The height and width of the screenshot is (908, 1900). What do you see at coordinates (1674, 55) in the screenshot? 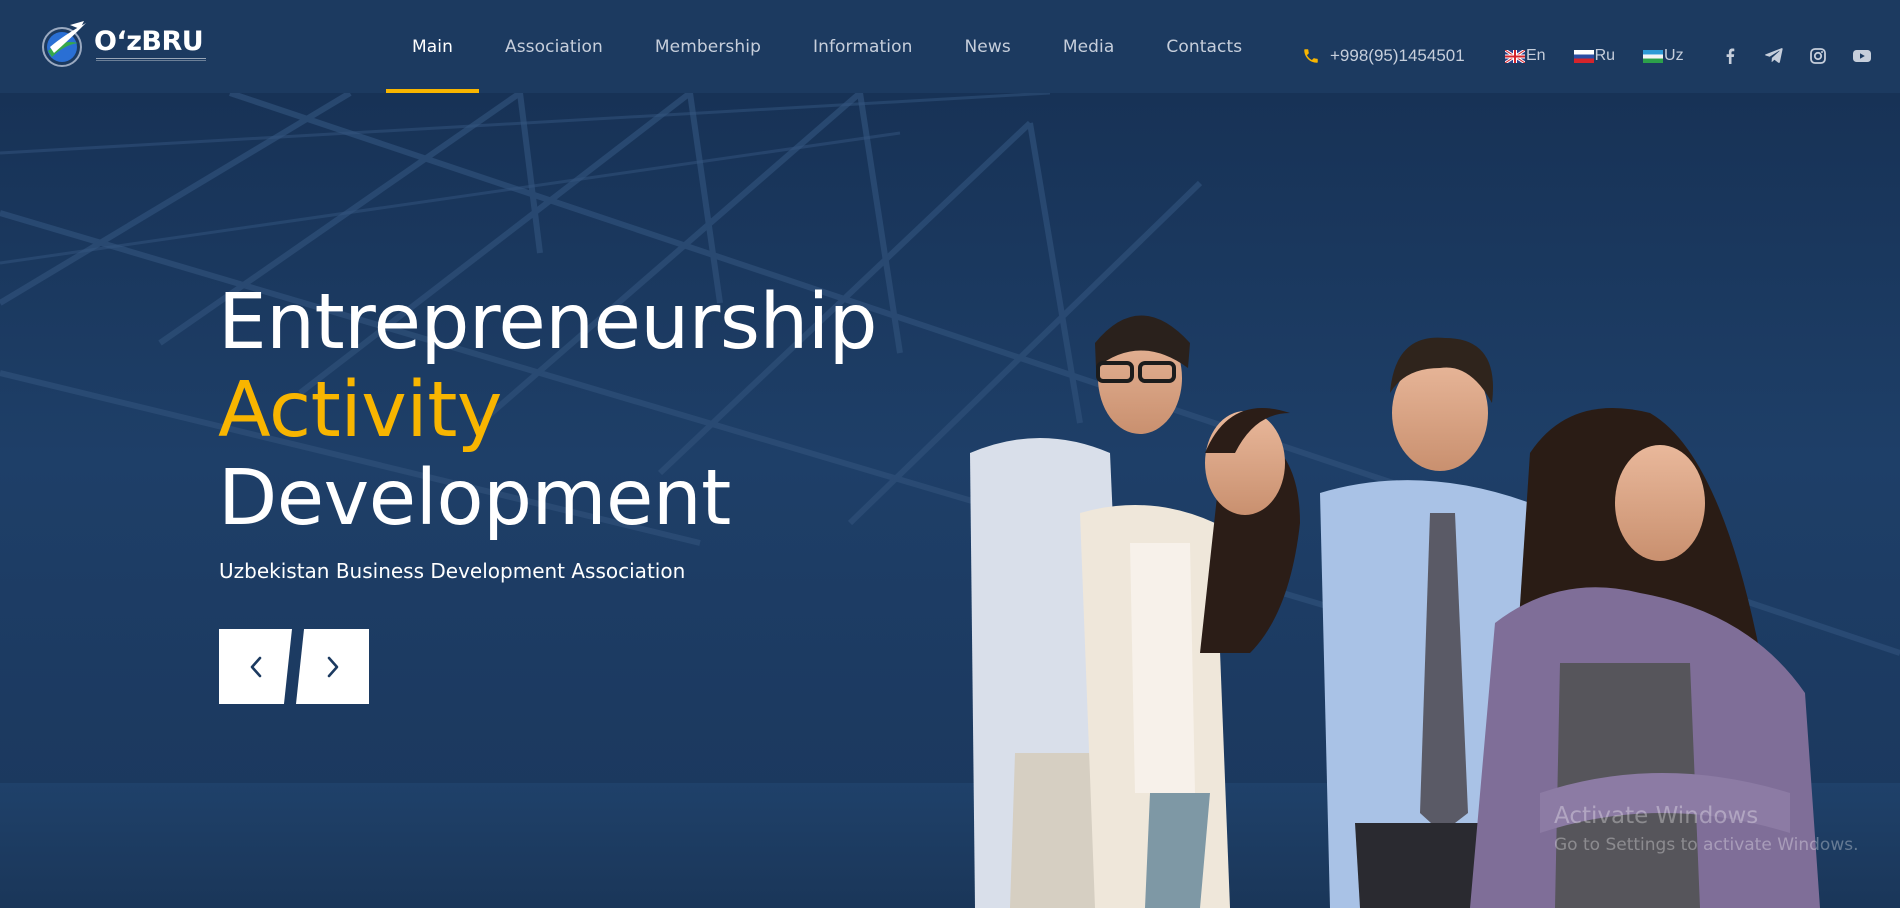
I see `language-uz-label: Uz` at bounding box center [1674, 55].